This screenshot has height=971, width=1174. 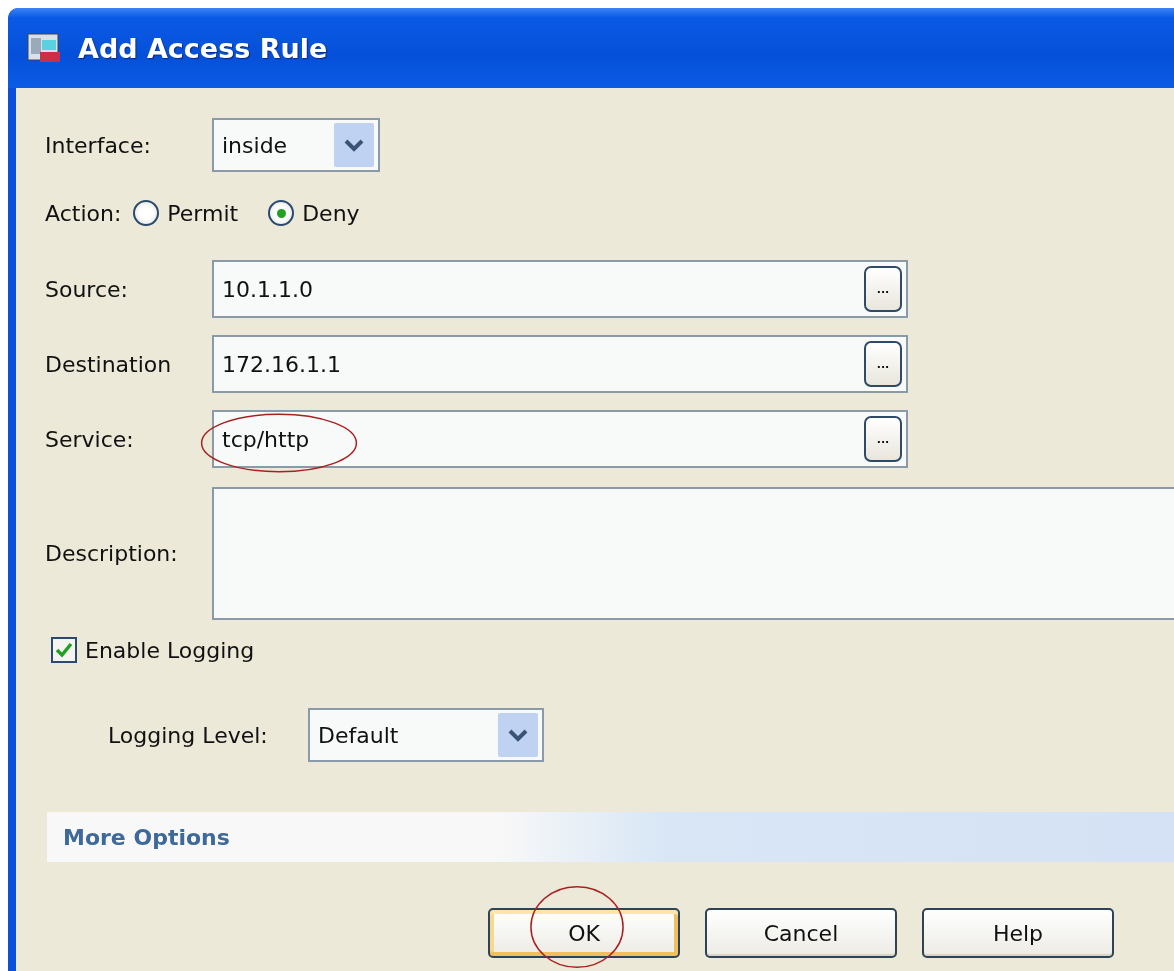 What do you see at coordinates (146, 837) in the screenshot?
I see `more-options-label: More Options` at bounding box center [146, 837].